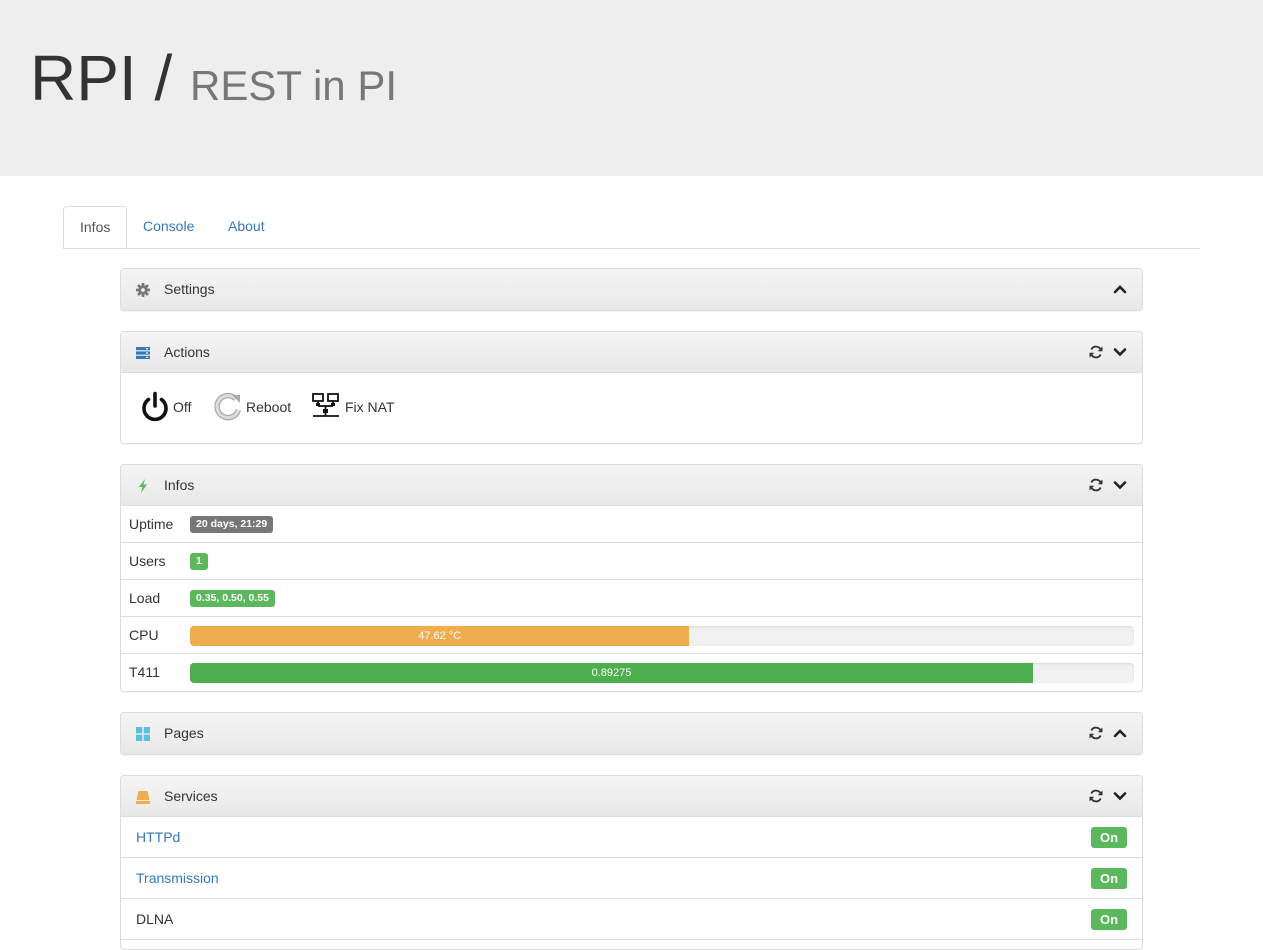 This screenshot has height=950, width=1263. I want to click on service-toggle-transmission: On, so click(1109, 878).